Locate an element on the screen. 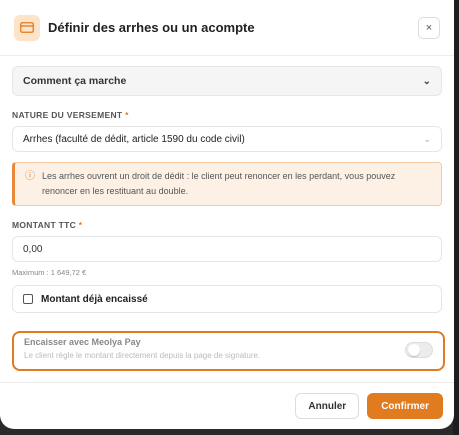 Image resolution: width=459 pixels, height=435 pixels. already-collected-checkbox is located at coordinates (28, 299).